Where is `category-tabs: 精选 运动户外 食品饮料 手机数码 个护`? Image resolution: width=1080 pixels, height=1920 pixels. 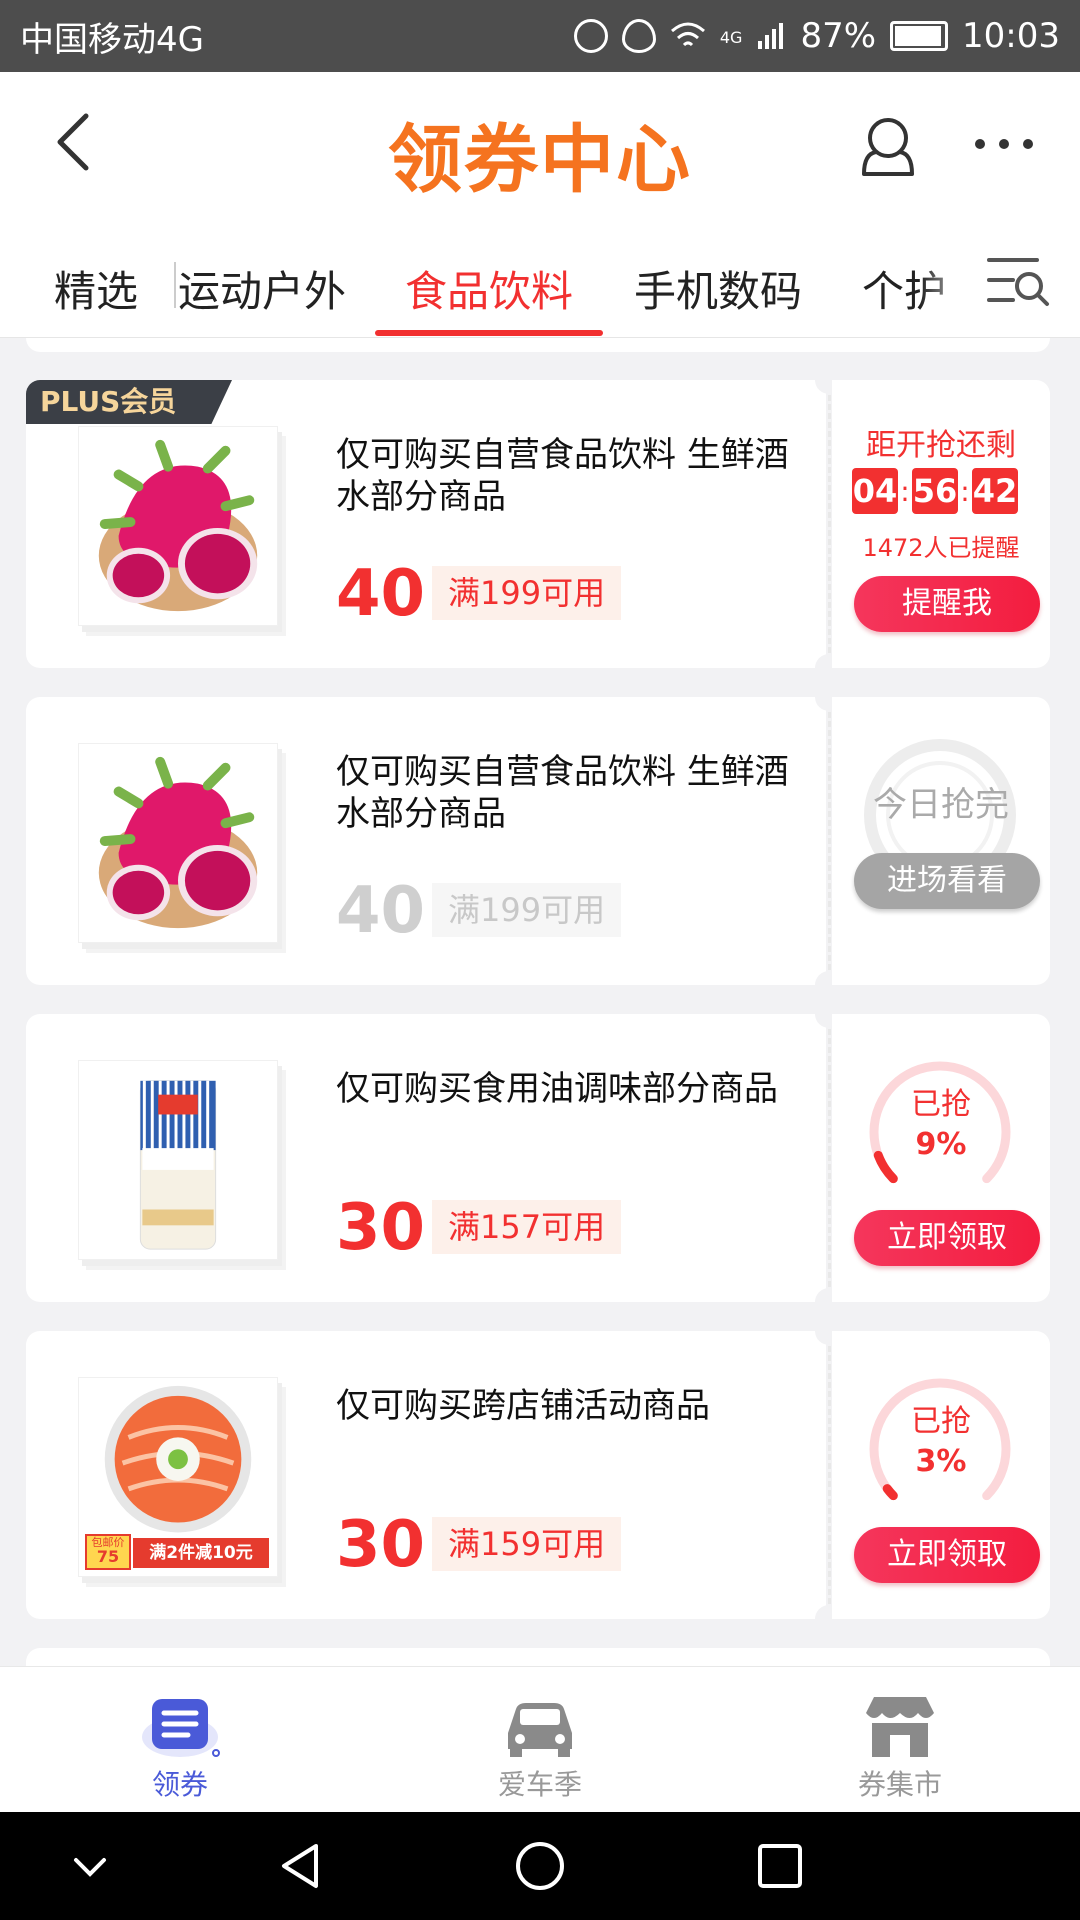 category-tabs: 精选 运动户外 食品饮料 手机数码 个护 is located at coordinates (540, 280).